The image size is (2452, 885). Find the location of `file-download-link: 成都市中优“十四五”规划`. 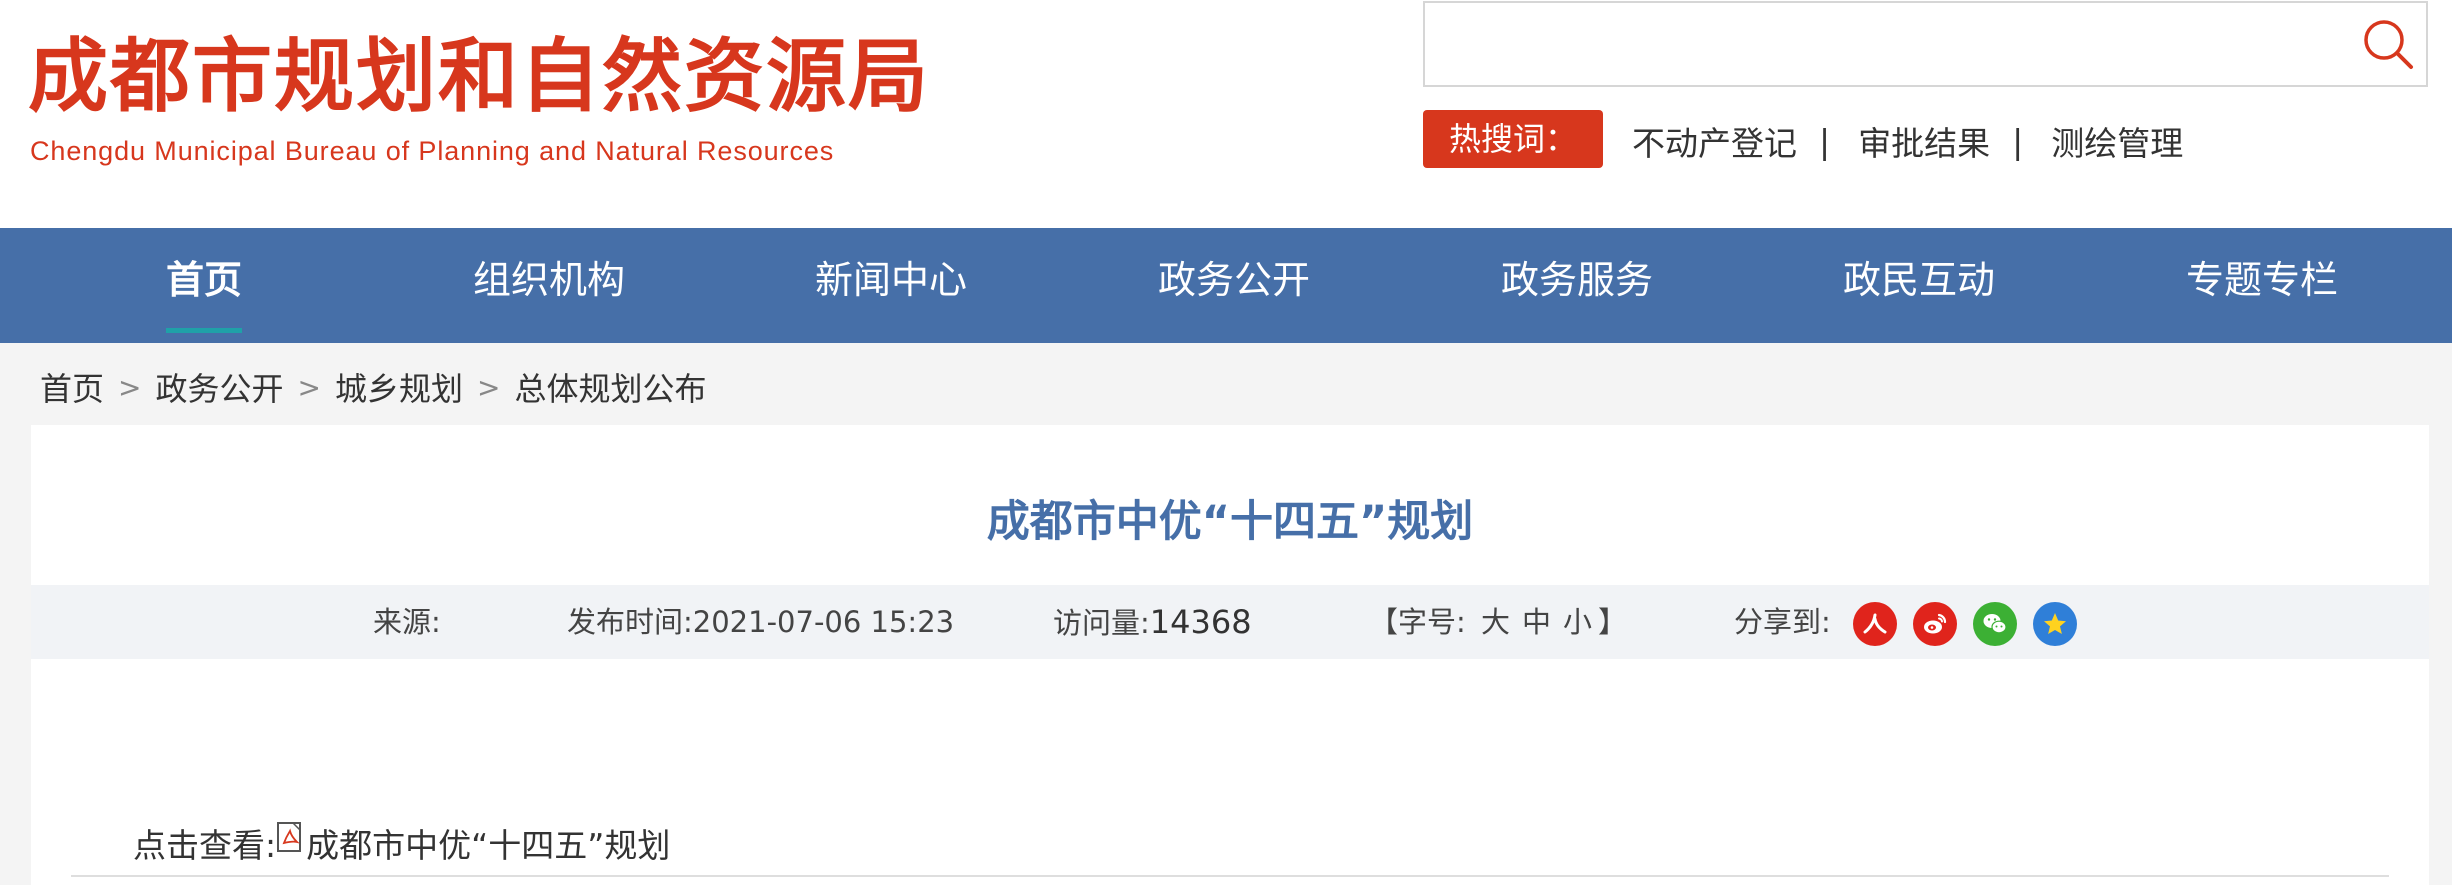

file-download-link: 成都市中优“十四五”规划 is located at coordinates (488, 843).